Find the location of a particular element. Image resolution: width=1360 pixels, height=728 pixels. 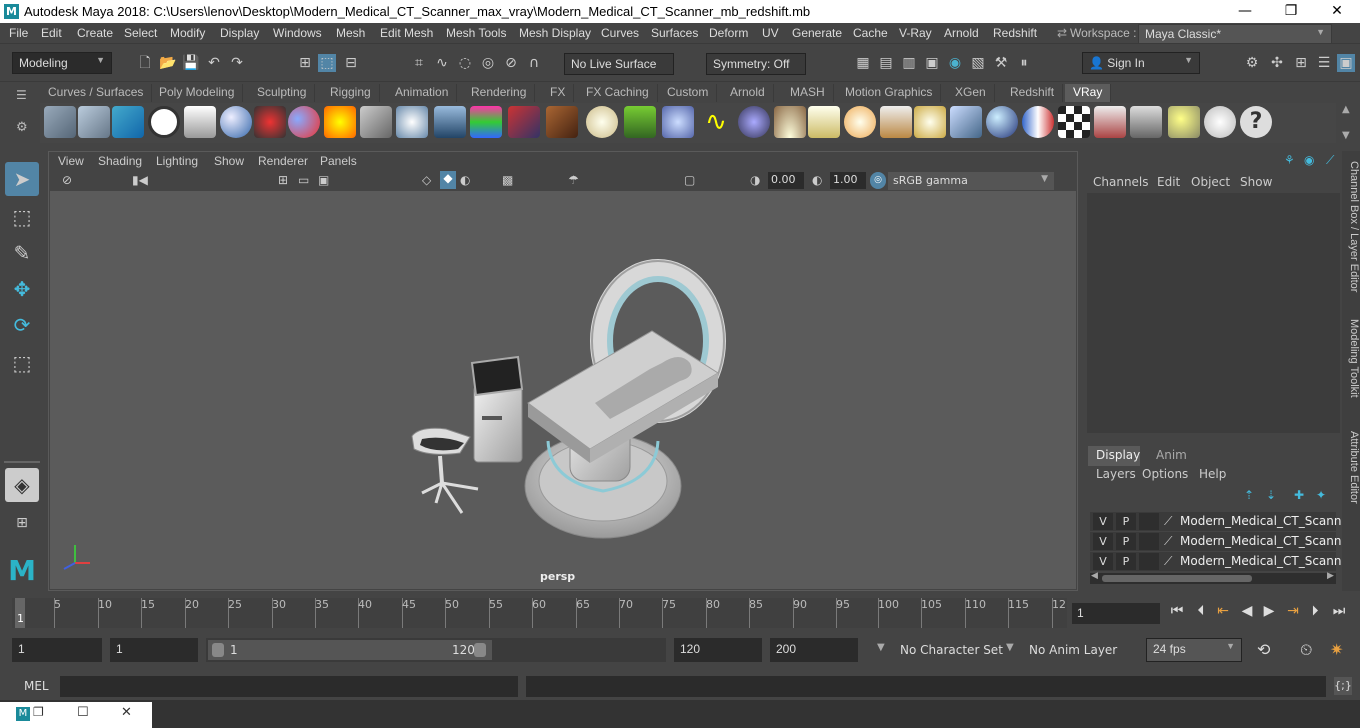

scroll-right-icon: ▶ is located at coordinates (1330, 576).